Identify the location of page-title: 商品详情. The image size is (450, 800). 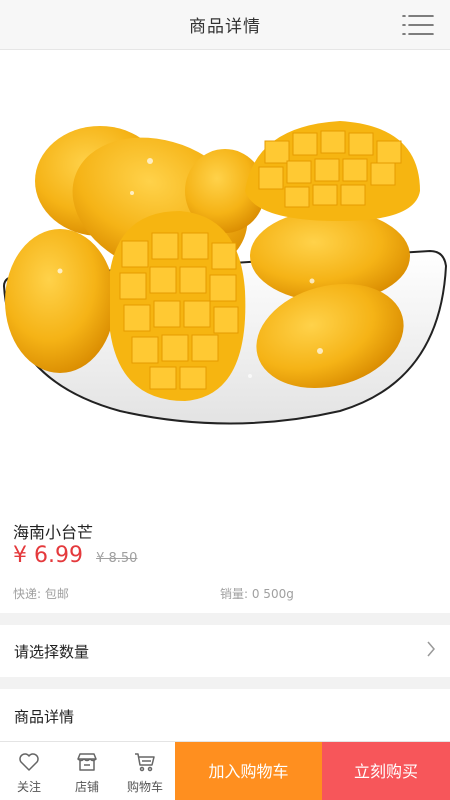
(225, 27).